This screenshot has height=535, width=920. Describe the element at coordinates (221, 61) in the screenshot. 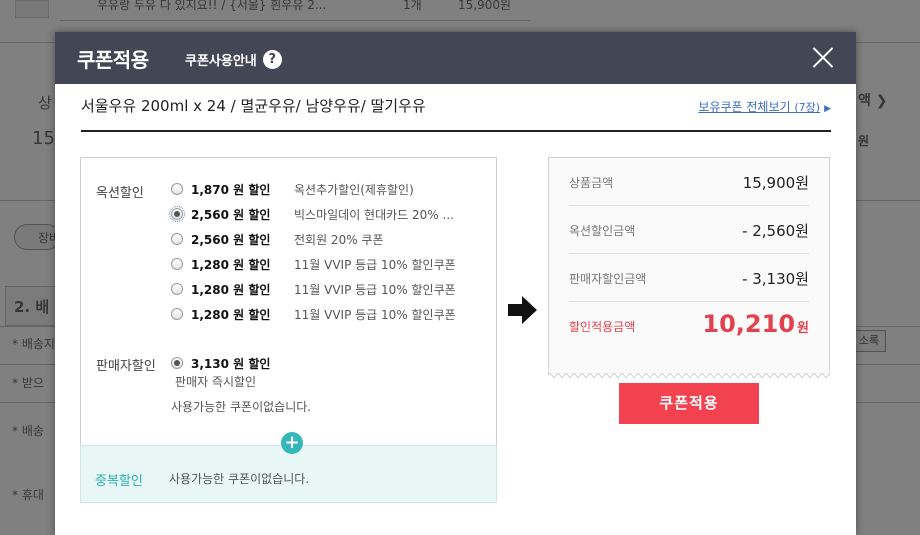

I see `coupon-guide-label: 쿠폰사용안내` at that location.